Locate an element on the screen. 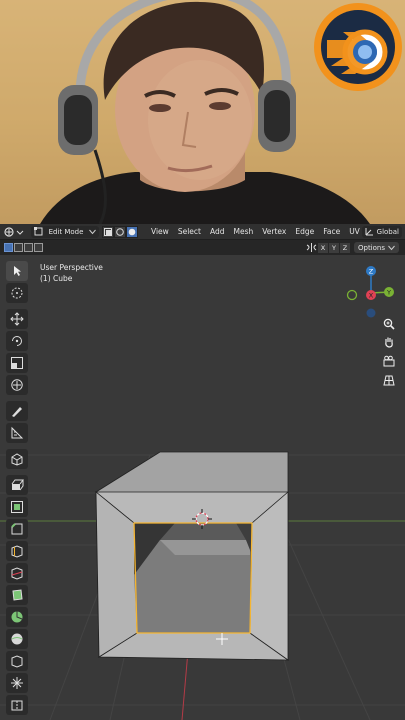 This screenshot has height=720, width=405. smooth-icon is located at coordinates (16, 639).